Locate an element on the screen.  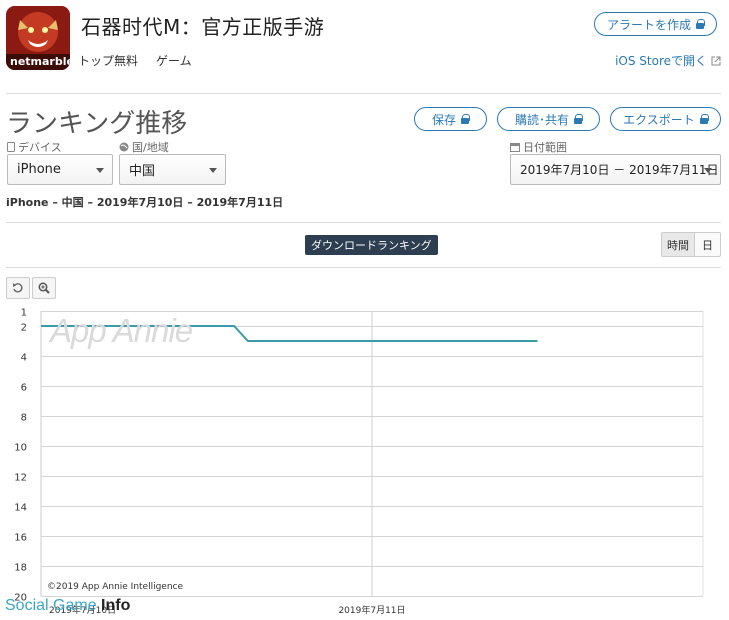
y-tick-label: 18 is located at coordinates (20, 568).